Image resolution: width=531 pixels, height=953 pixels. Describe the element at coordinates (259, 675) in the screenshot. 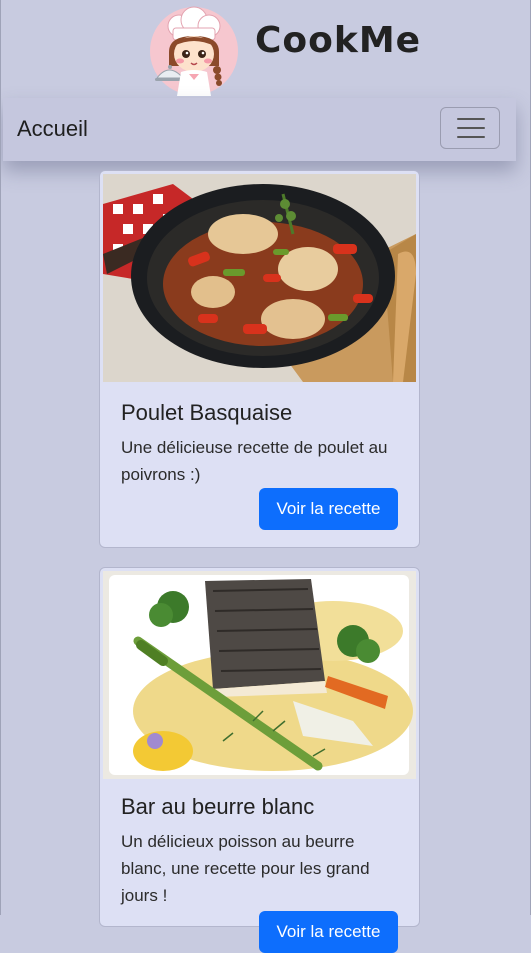

I see `recipe-image-bar-au-beurre-blanc` at that location.